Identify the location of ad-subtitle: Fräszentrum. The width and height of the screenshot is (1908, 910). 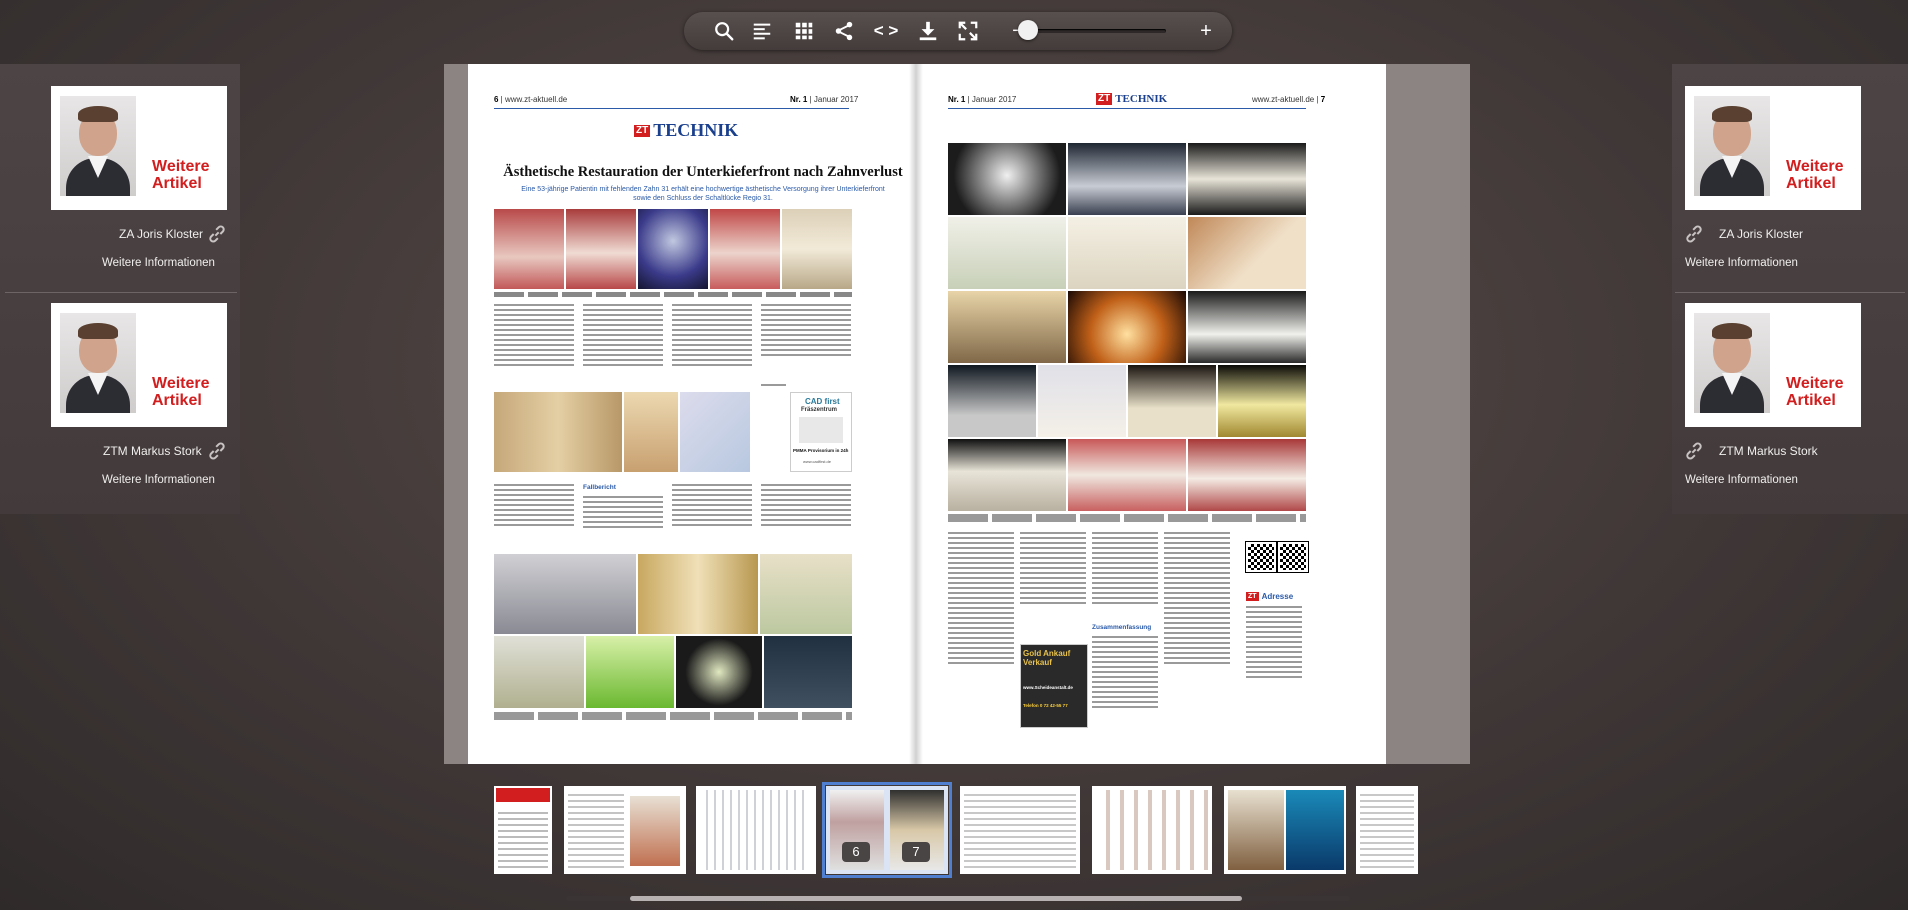
(819, 410).